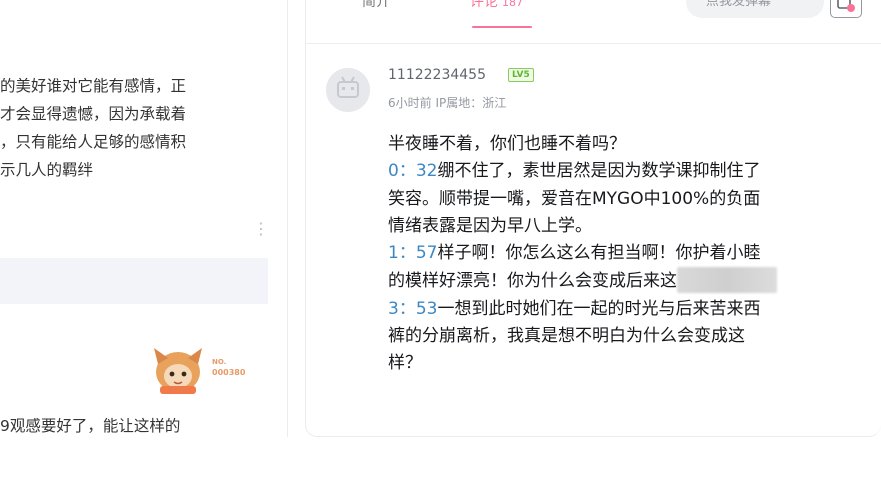  Describe the element at coordinates (93, 142) in the screenshot. I see `article-line: ，只有能给人足够的感情积` at that location.